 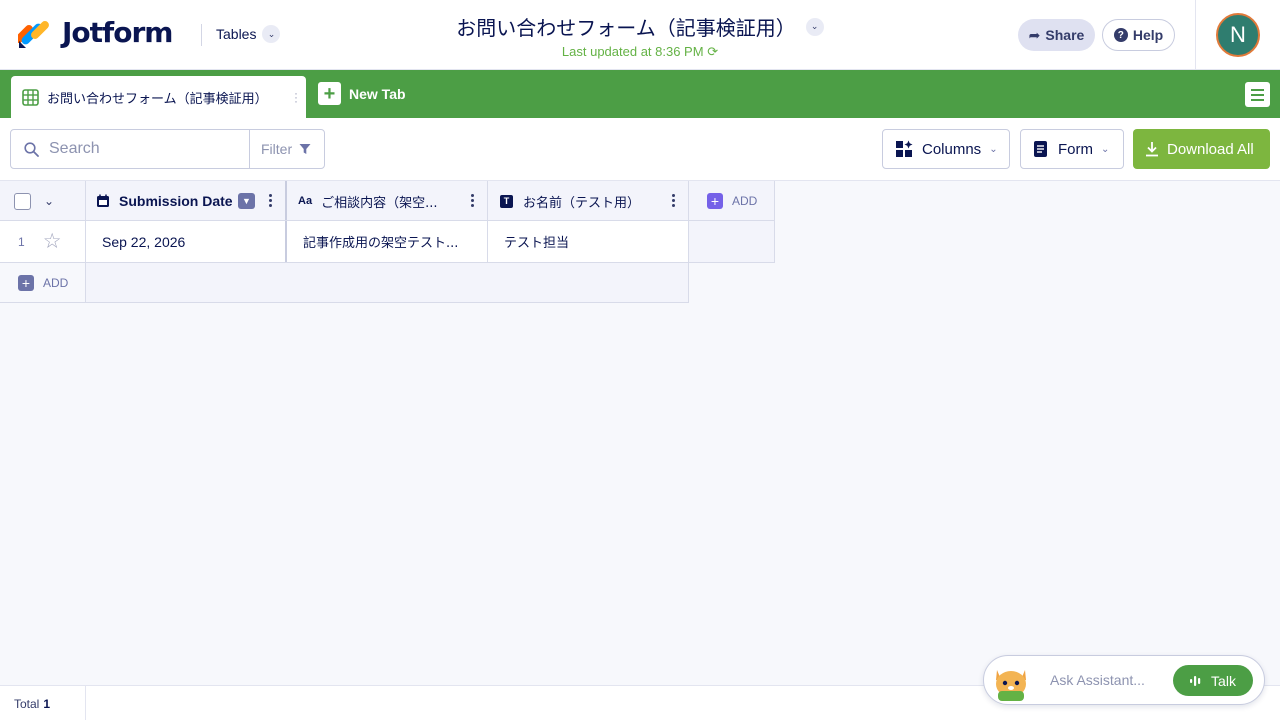 I want to click on total-label: Total, so click(x=27, y=703).